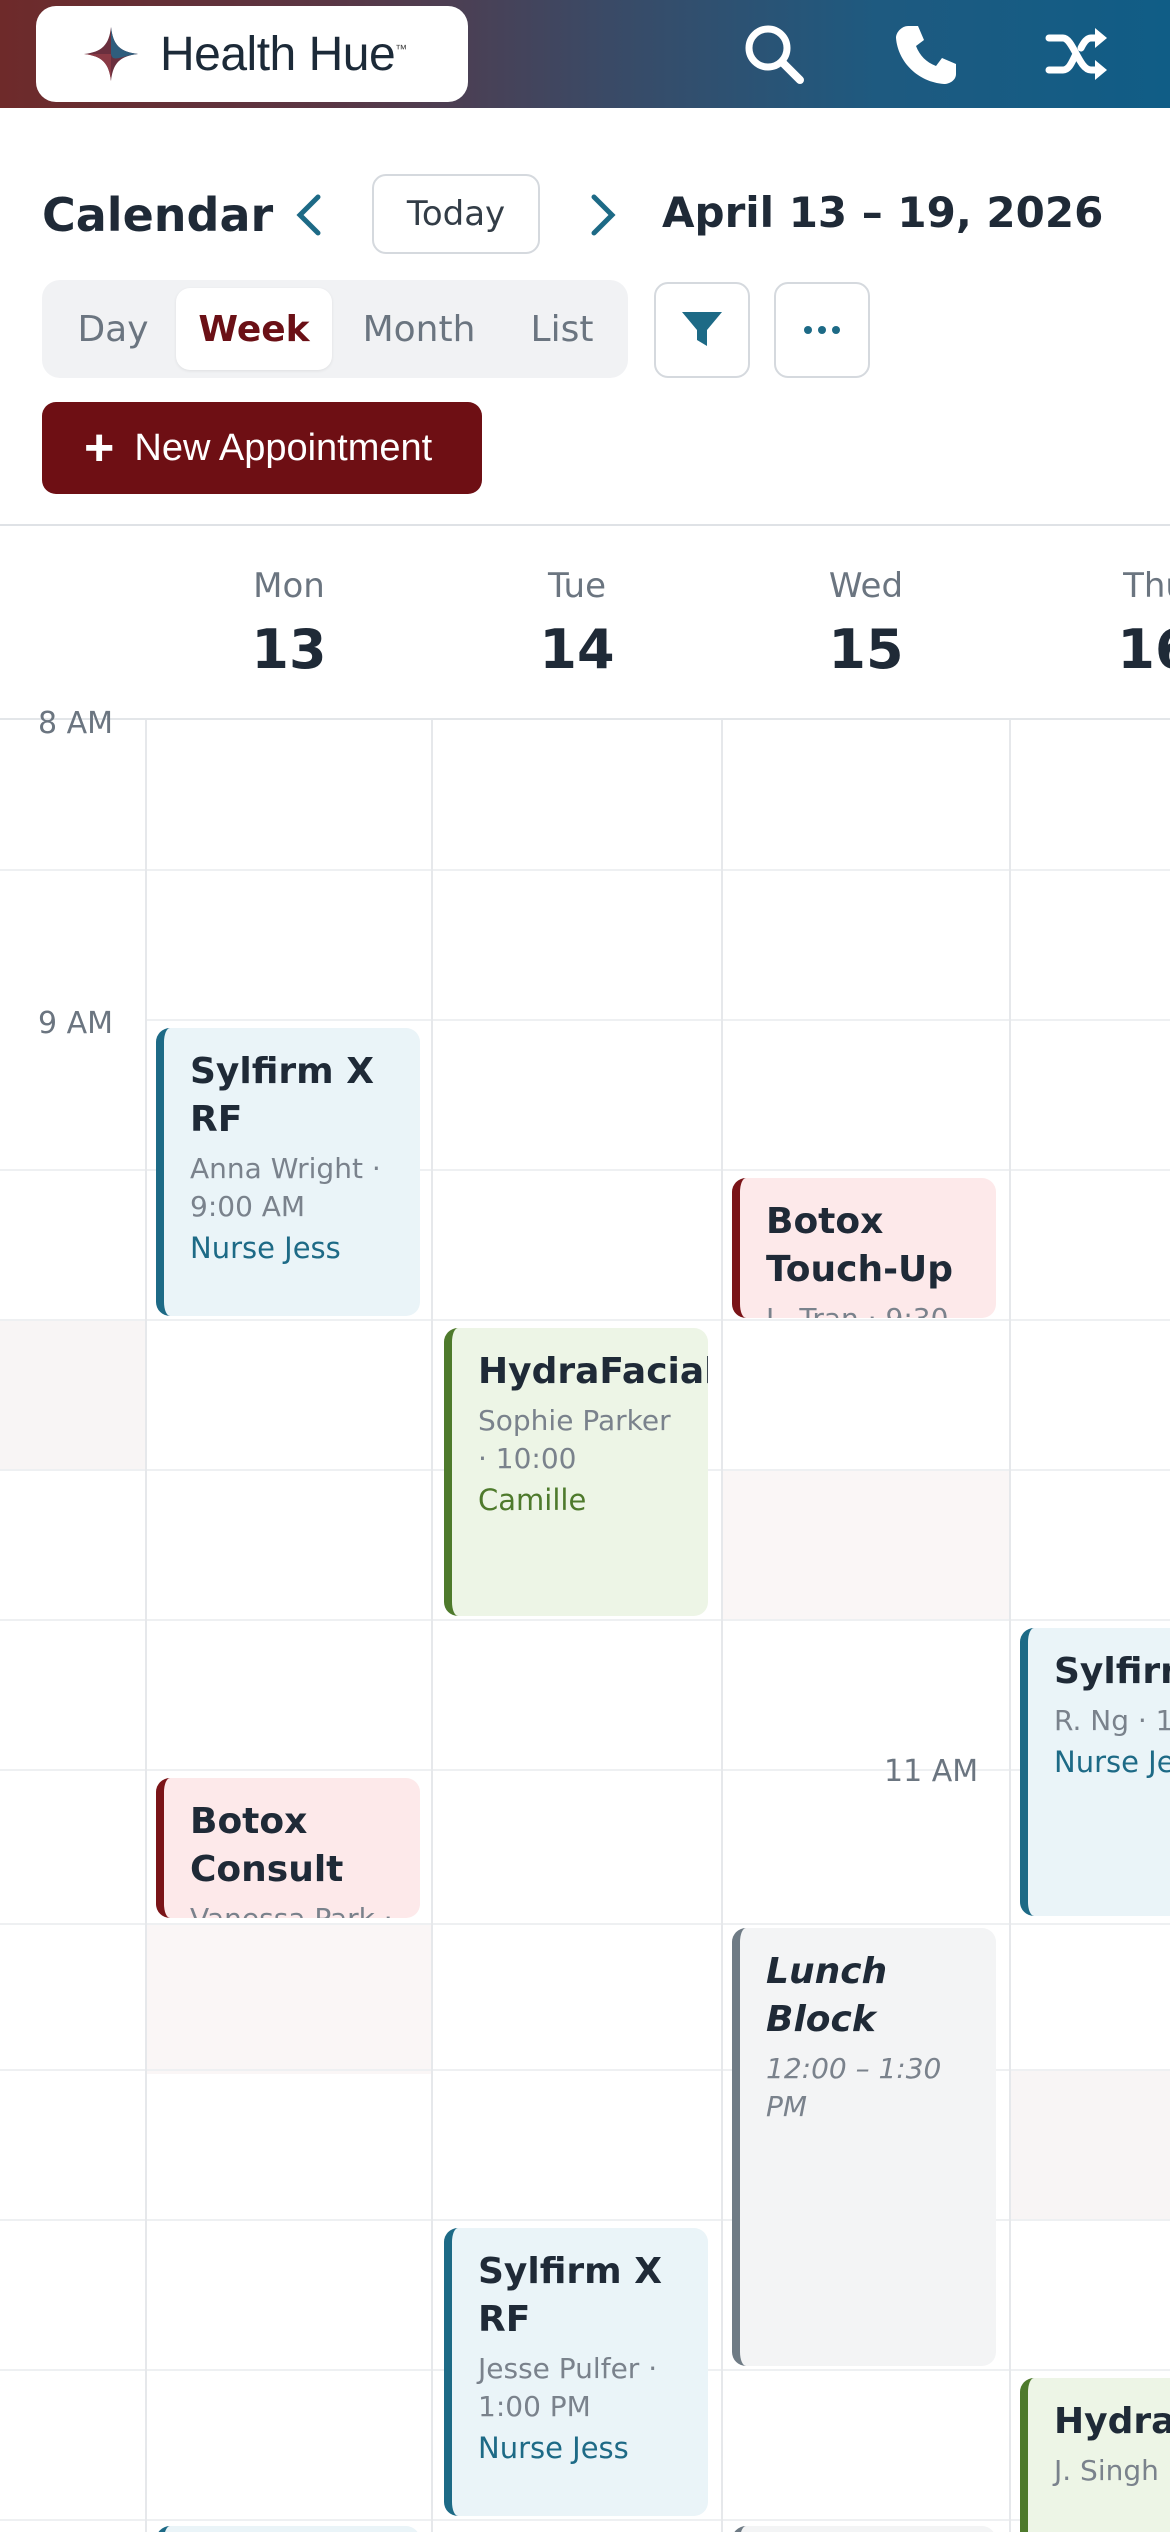  I want to click on next-week-button, so click(603, 215).